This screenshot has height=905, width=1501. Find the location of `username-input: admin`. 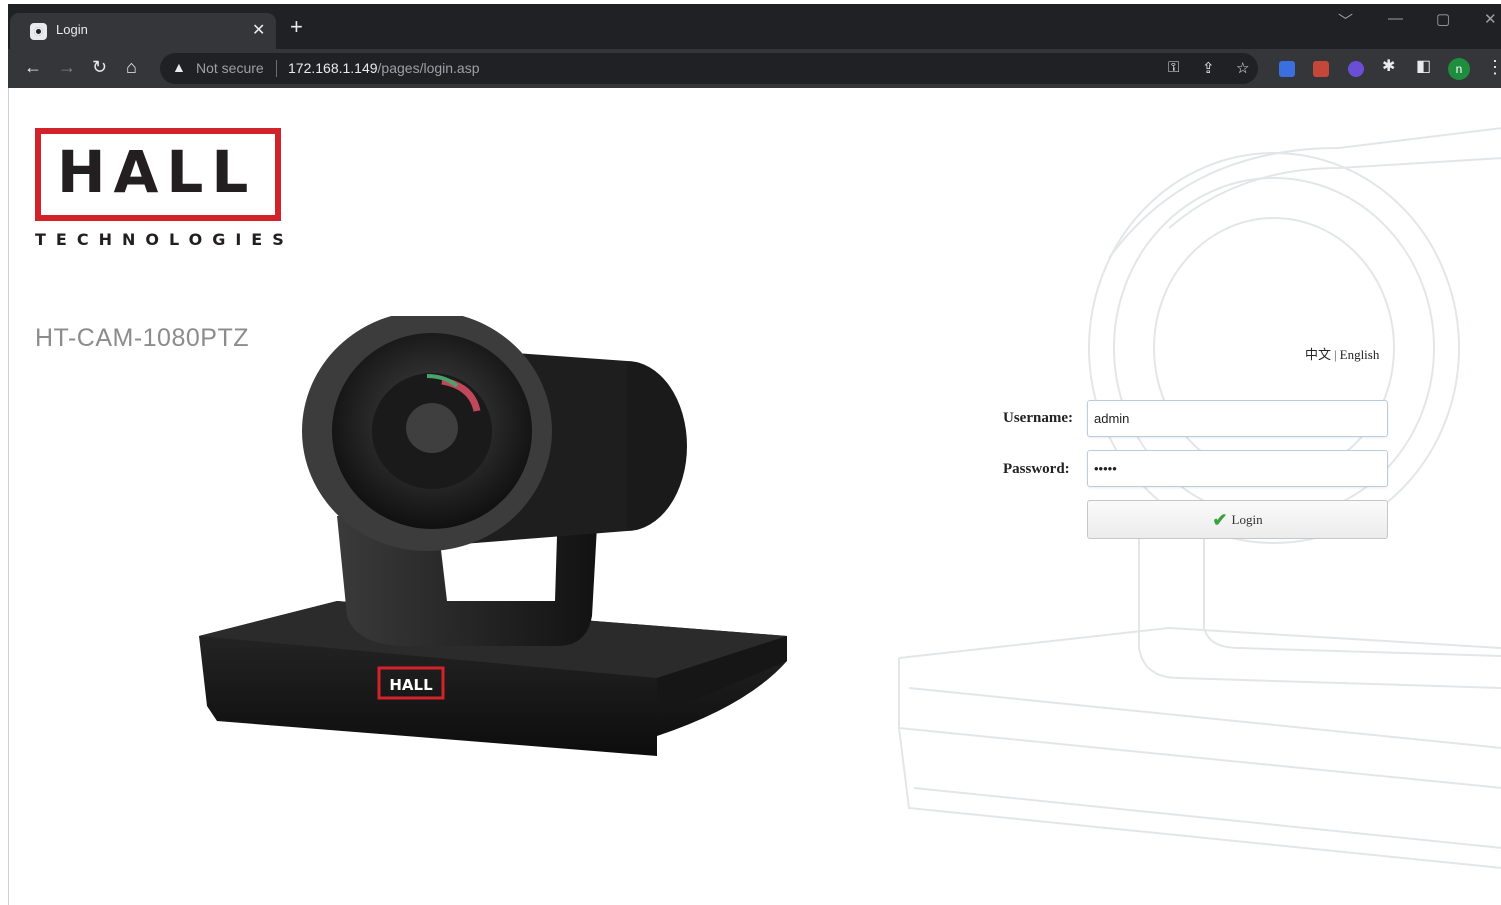

username-input: admin is located at coordinates (1237, 418).